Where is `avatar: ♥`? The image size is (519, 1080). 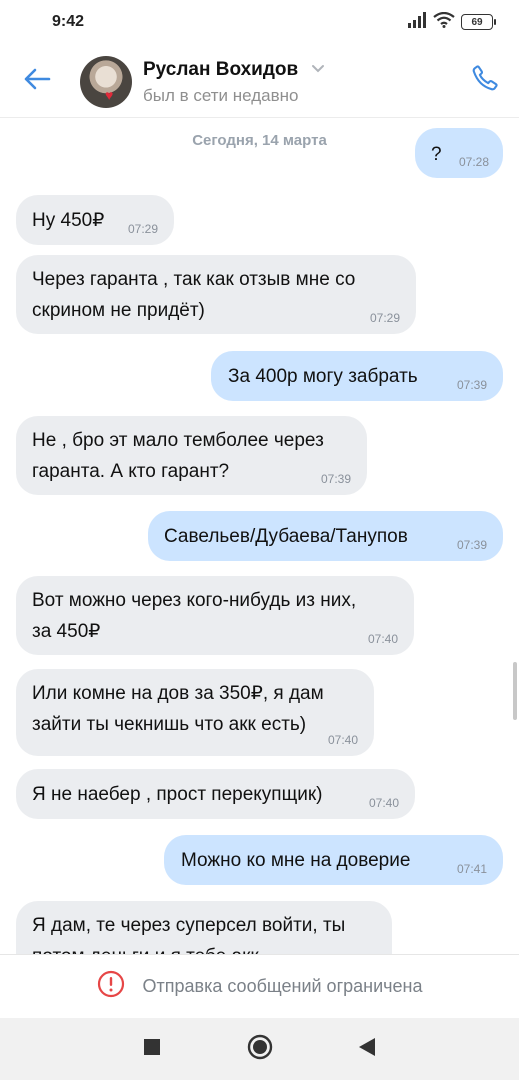 avatar: ♥ is located at coordinates (106, 82).